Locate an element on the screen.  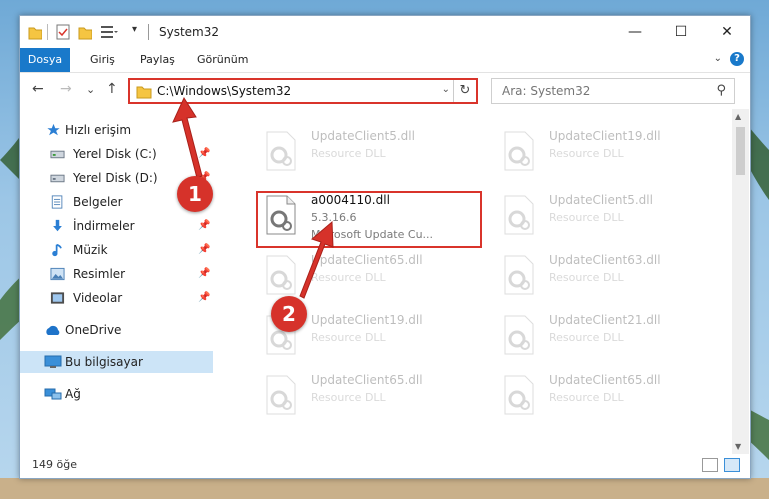
sidebar-item-label: Hızlı erişim is located at coordinates (98, 130).